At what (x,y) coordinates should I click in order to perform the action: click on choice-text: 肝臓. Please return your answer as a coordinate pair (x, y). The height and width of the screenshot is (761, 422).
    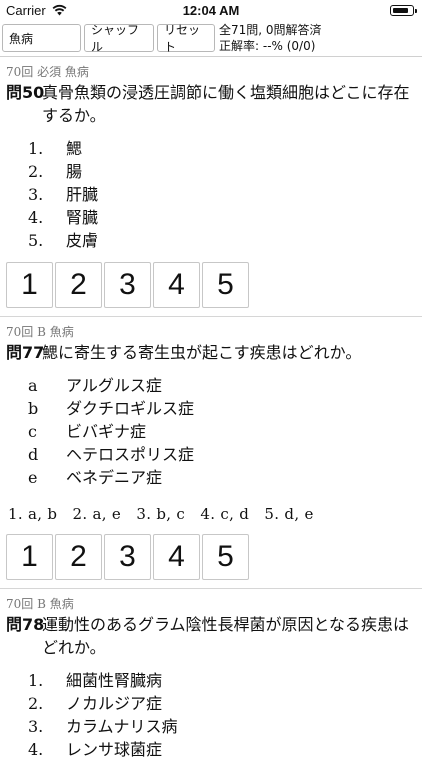
    Looking at the image, I should click on (82, 194).